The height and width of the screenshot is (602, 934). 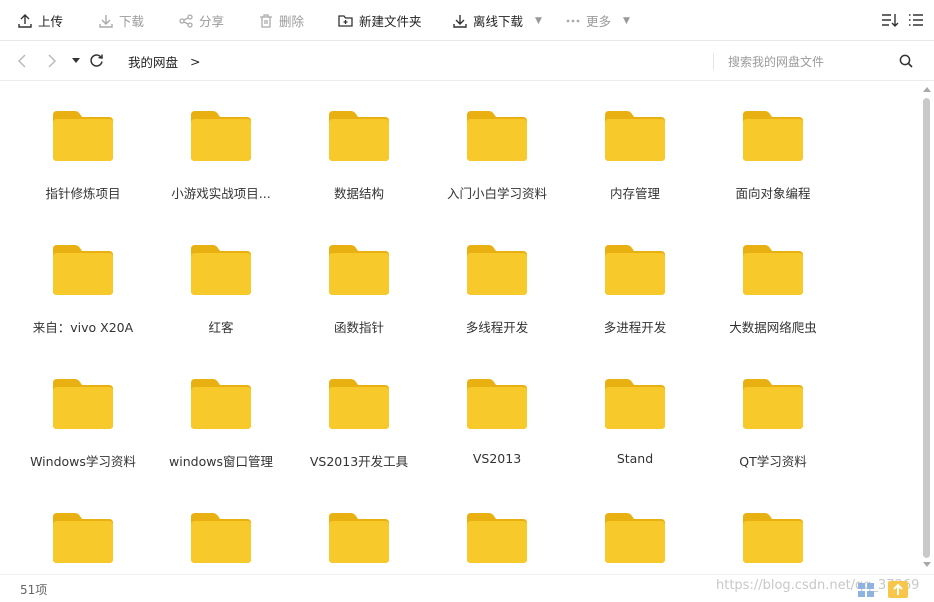 What do you see at coordinates (927, 89) in the screenshot?
I see `scroll-up-arrow-icon` at bounding box center [927, 89].